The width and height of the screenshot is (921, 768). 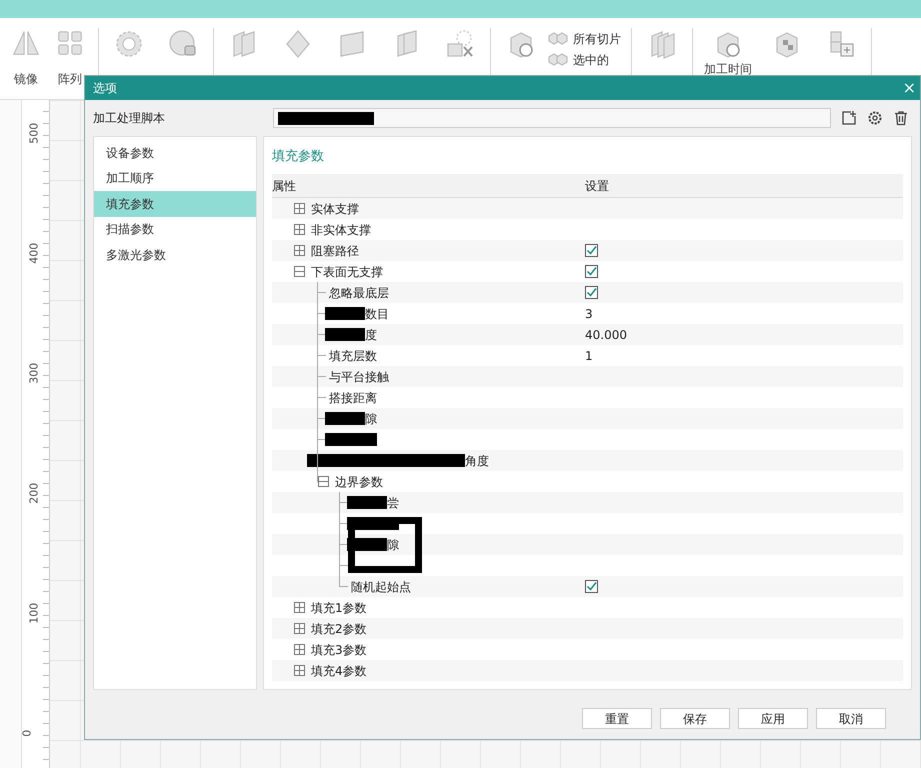 What do you see at coordinates (353, 397) in the screenshot?
I see `tree-label: 搭接距离` at bounding box center [353, 397].